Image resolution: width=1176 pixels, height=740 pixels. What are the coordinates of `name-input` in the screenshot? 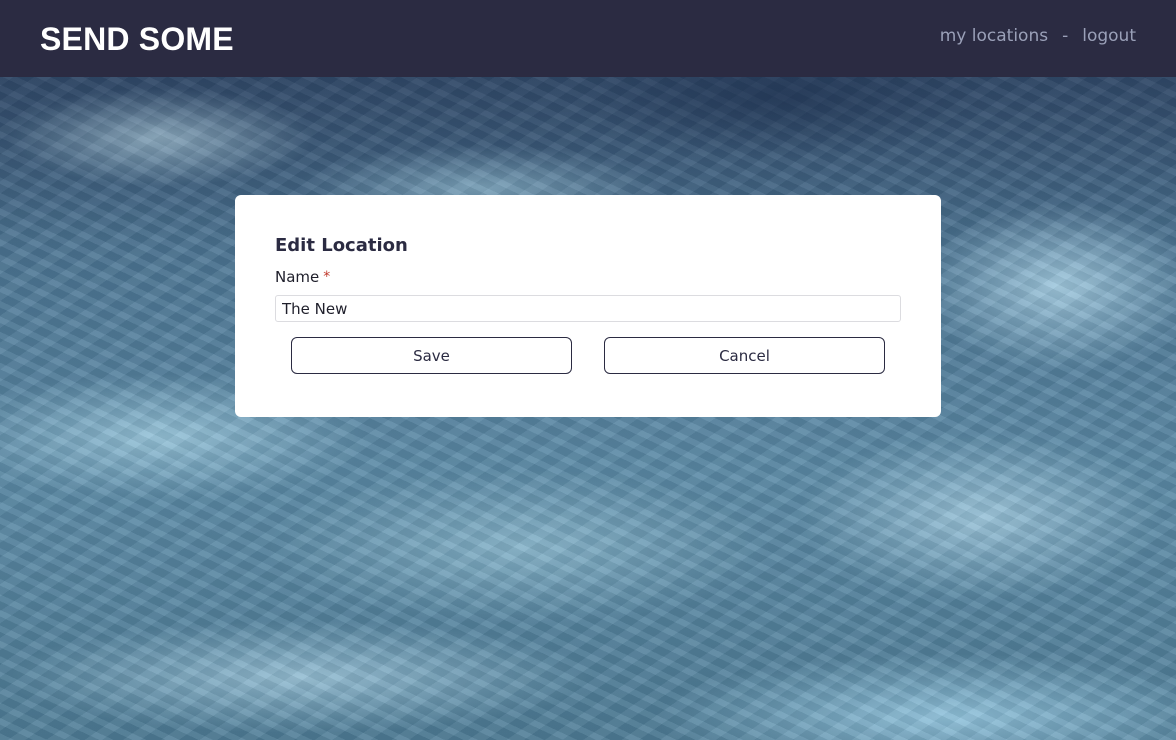 It's located at (588, 308).